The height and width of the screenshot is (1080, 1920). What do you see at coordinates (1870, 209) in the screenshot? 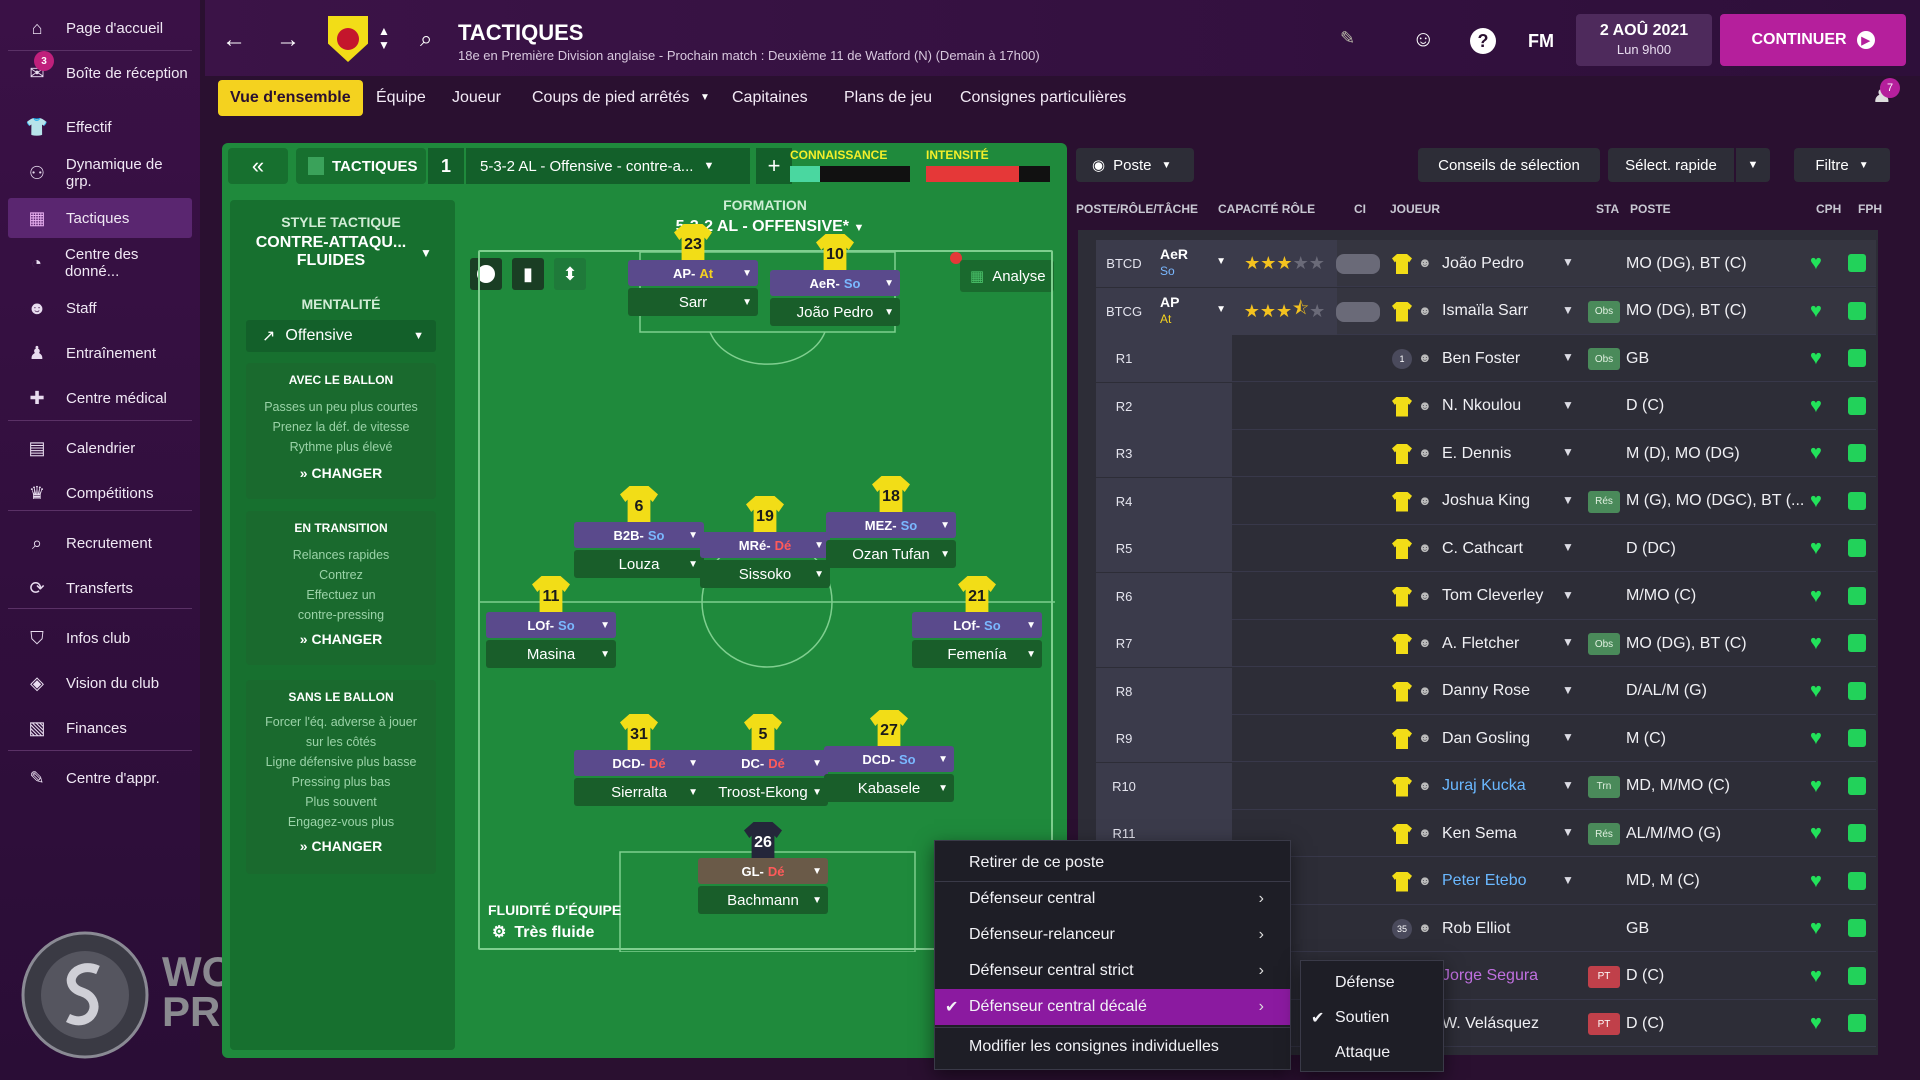
I see `table-header: FPH` at bounding box center [1870, 209].